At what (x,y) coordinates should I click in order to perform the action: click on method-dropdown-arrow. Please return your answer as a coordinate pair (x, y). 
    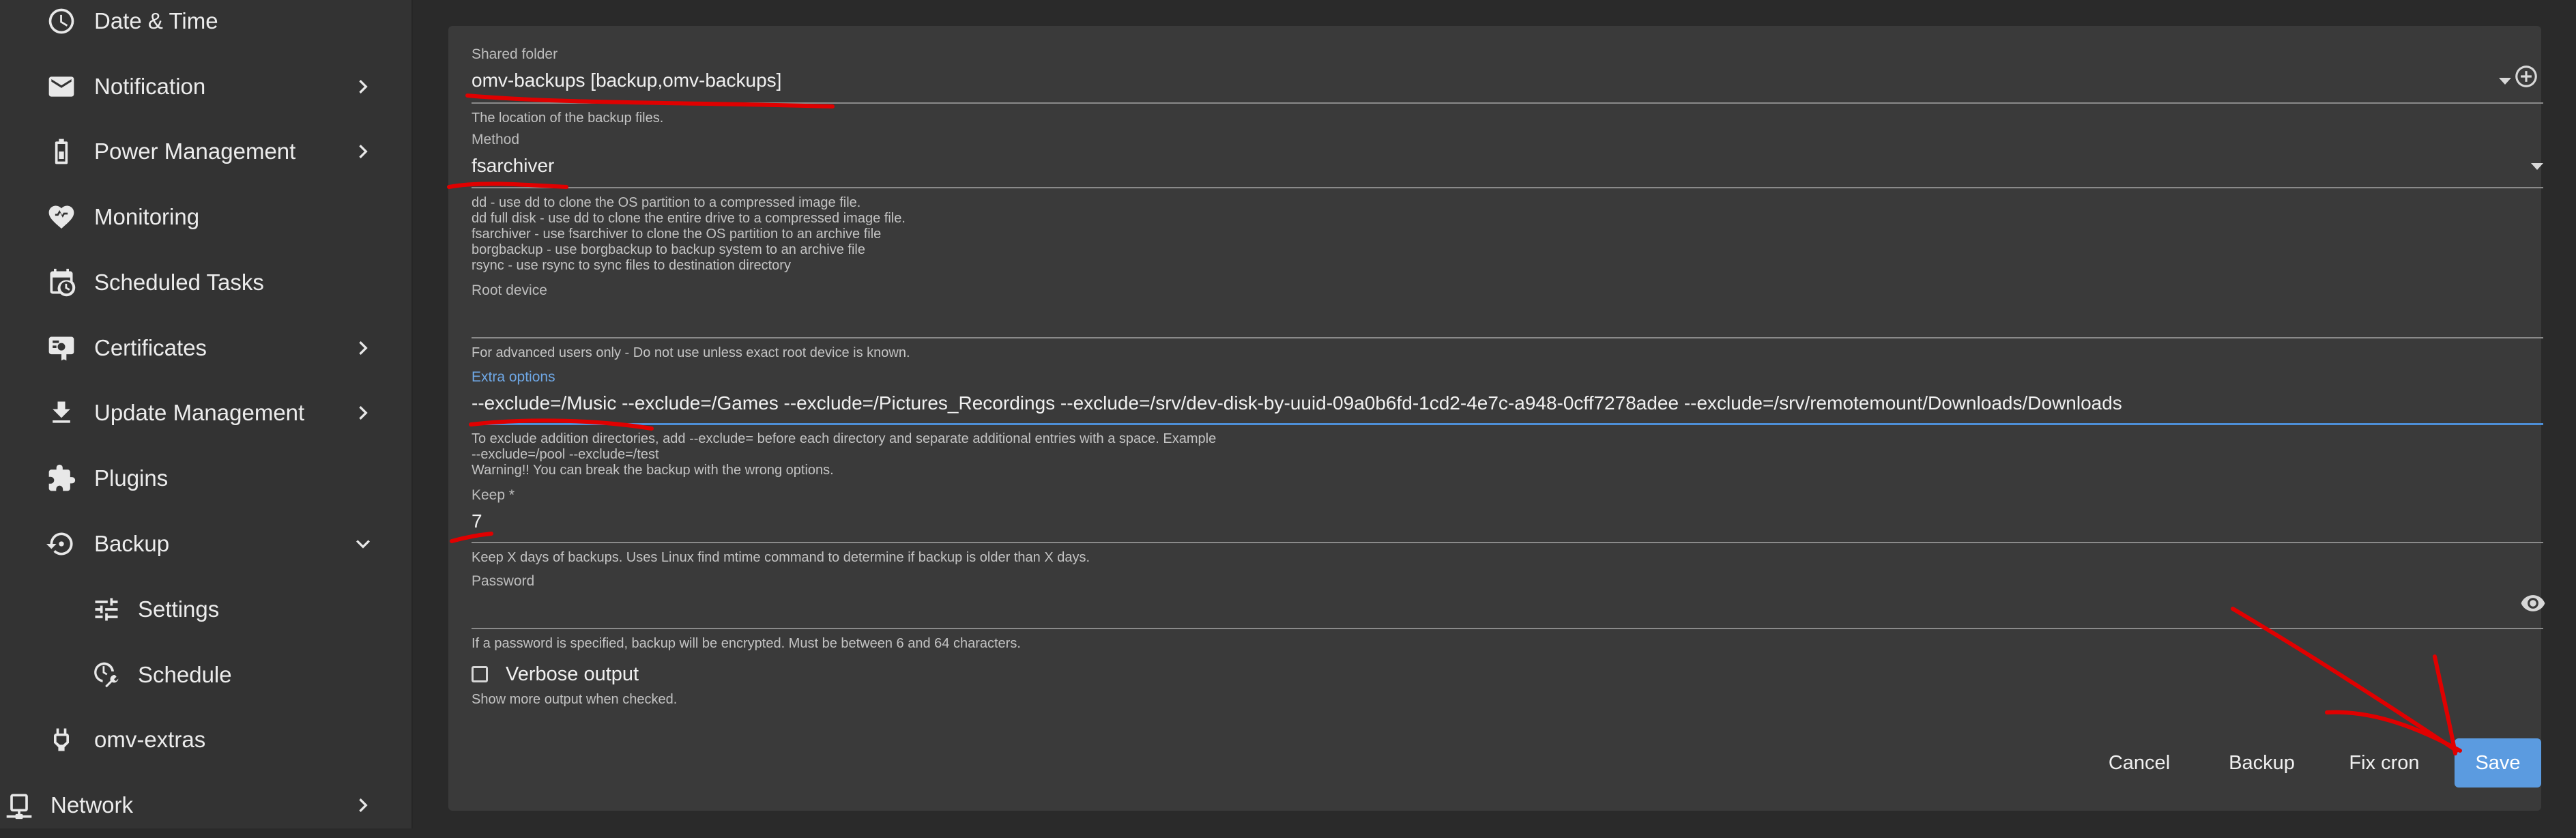
    Looking at the image, I should click on (2537, 166).